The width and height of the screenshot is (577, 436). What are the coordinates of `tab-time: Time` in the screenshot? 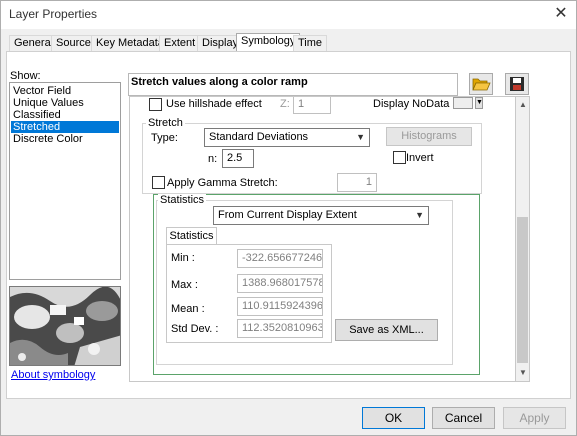 It's located at (310, 43).